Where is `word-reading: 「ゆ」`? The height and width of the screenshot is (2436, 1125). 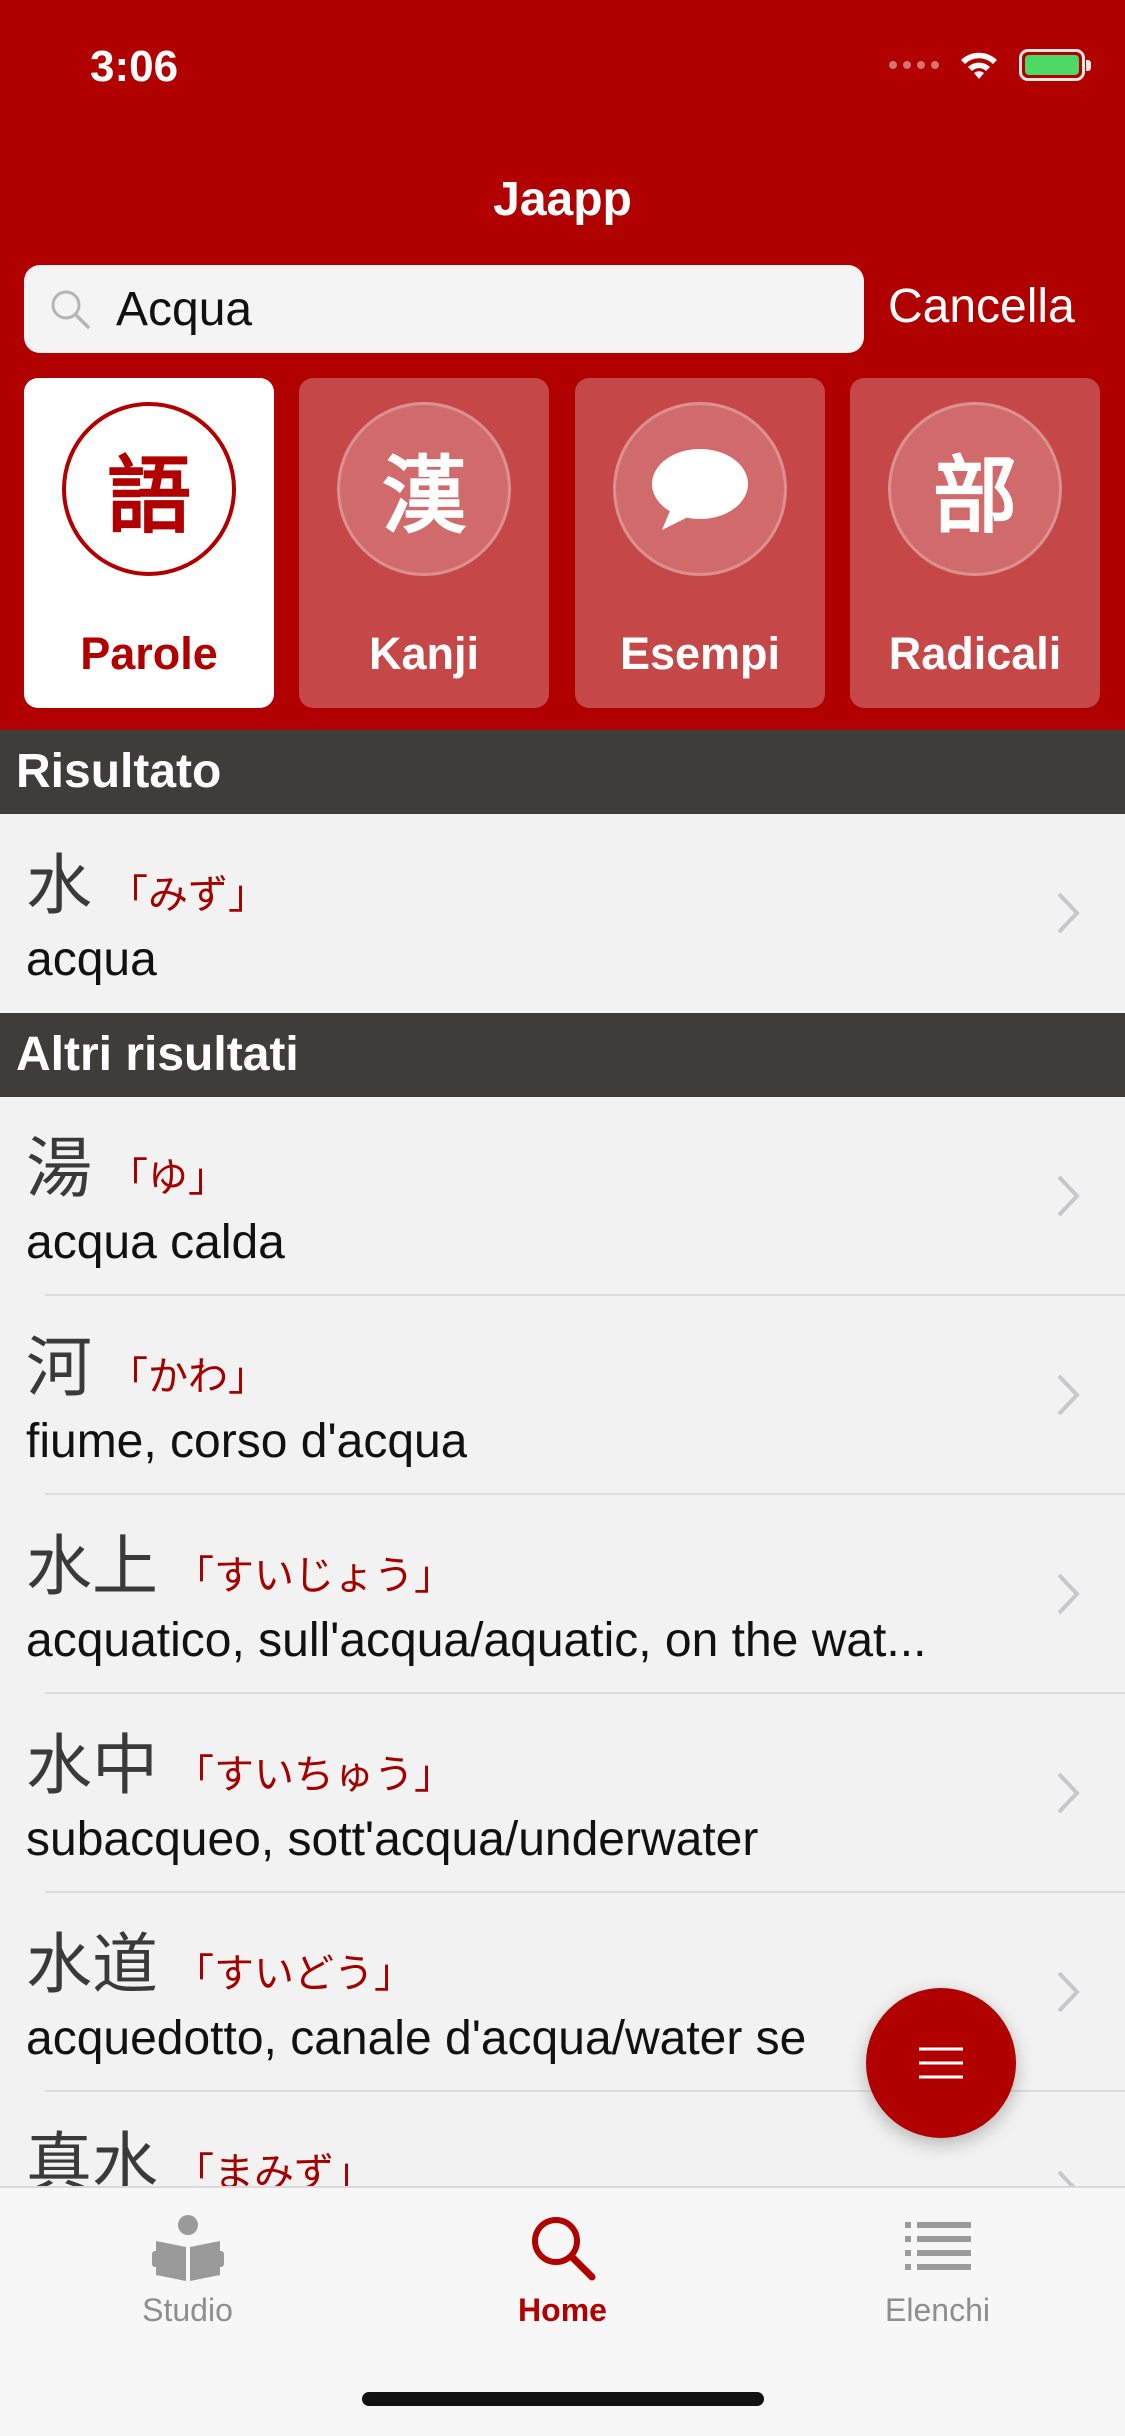
word-reading: 「ゆ」 is located at coordinates (168, 1178).